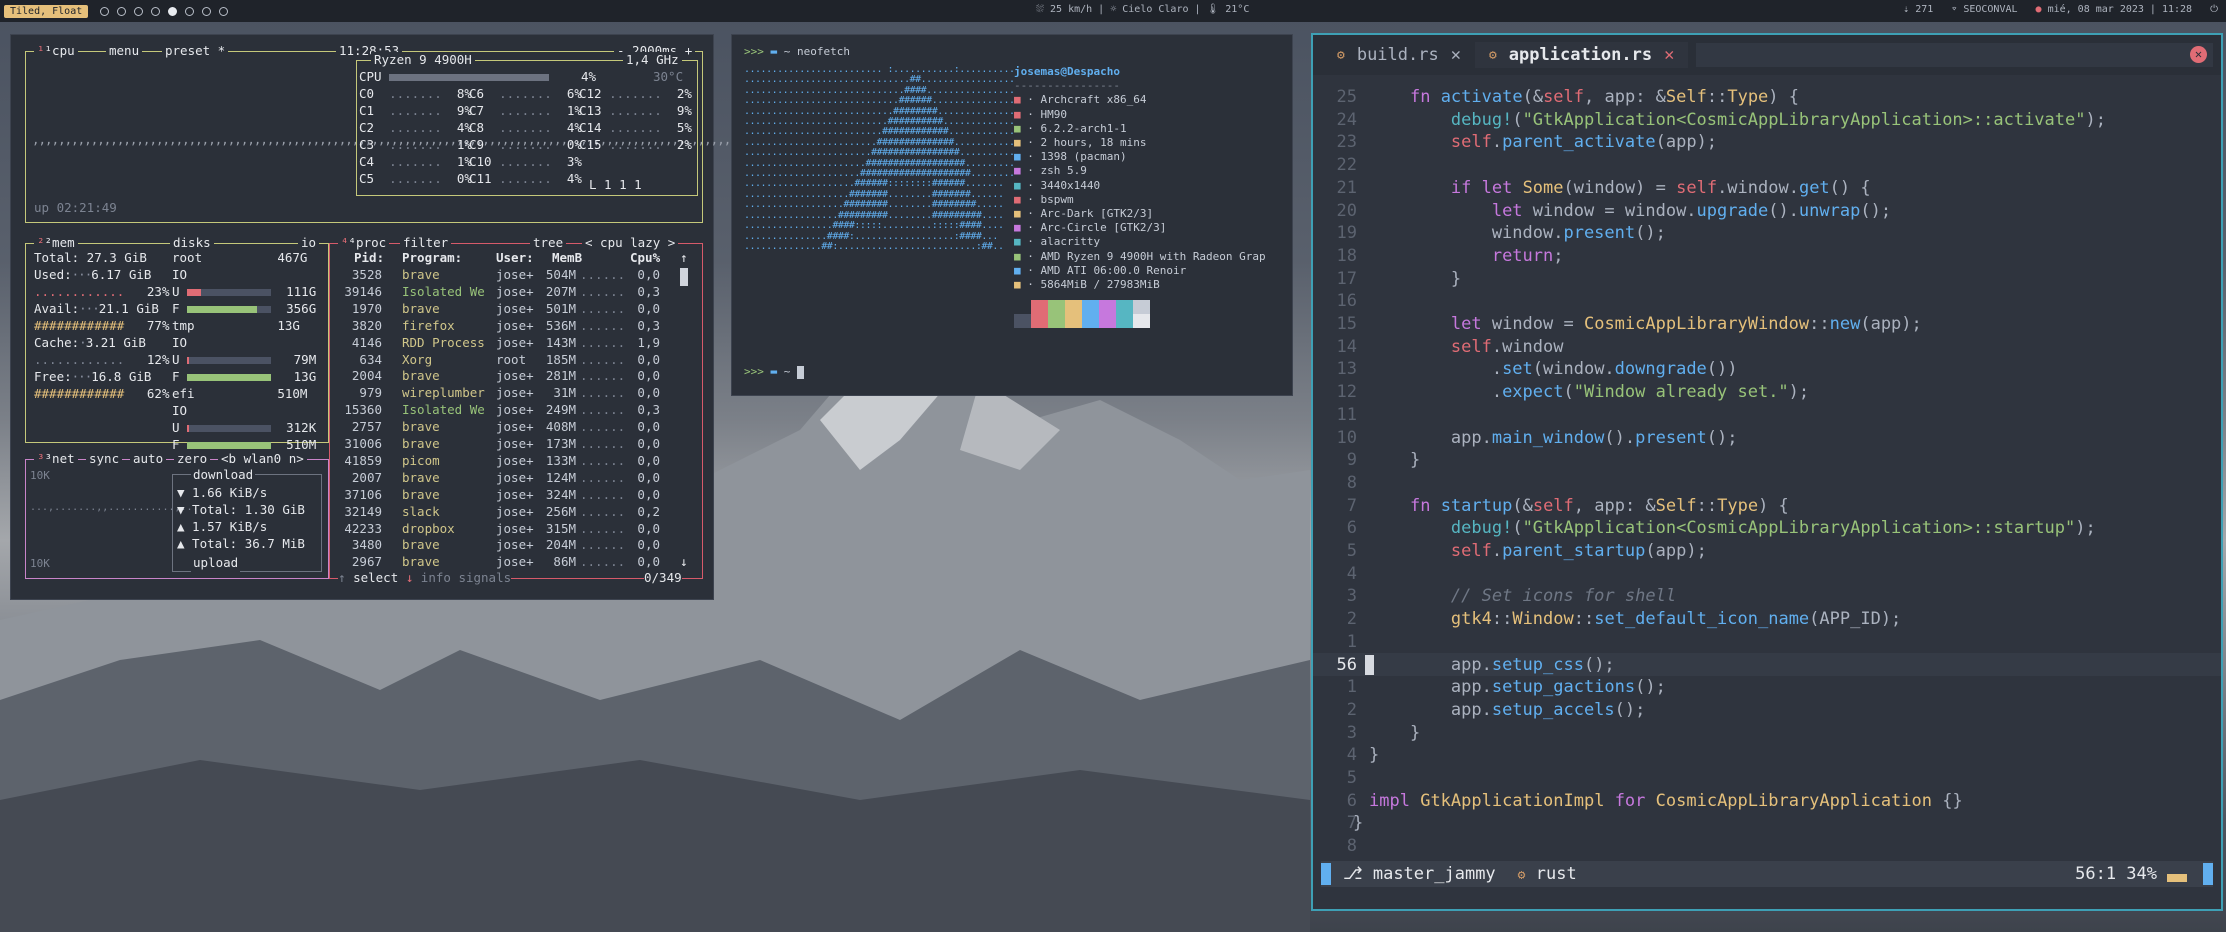 The height and width of the screenshot is (932, 2226). What do you see at coordinates (426, 243) in the screenshot?
I see `proc-filter: filter` at bounding box center [426, 243].